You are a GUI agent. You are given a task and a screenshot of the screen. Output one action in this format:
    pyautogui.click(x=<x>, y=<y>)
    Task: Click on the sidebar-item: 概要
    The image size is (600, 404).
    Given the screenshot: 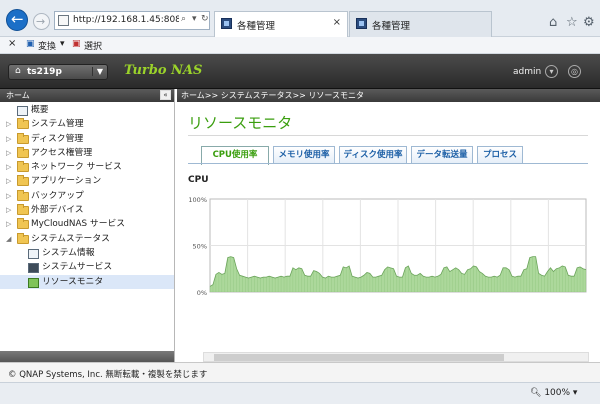 What is the action you would take?
    pyautogui.click(x=87, y=110)
    